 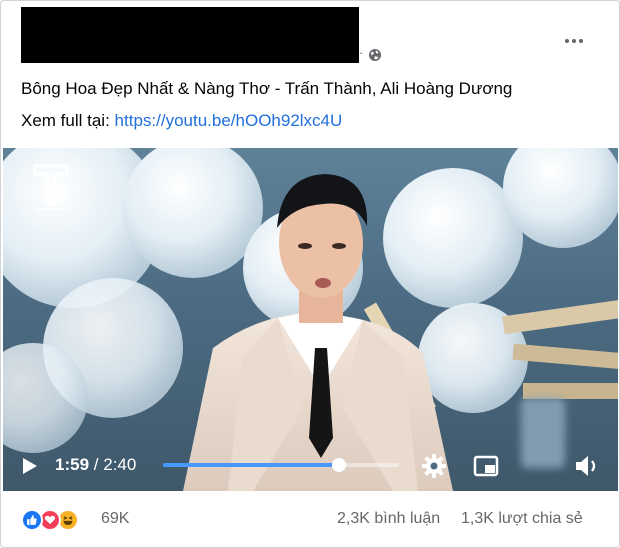 What do you see at coordinates (190, 35) in the screenshot?
I see `redacted-author-block` at bounding box center [190, 35].